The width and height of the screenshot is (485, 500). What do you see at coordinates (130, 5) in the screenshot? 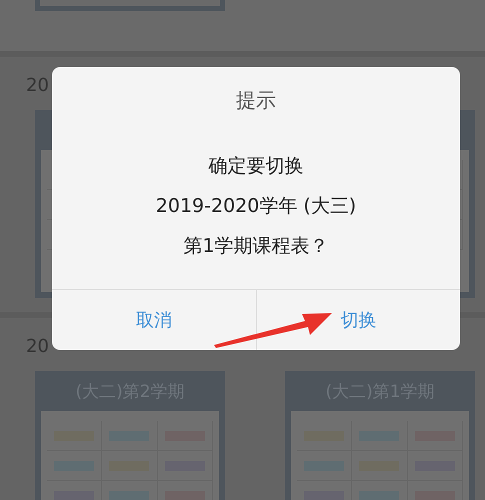
I see `timetable-card` at bounding box center [130, 5].